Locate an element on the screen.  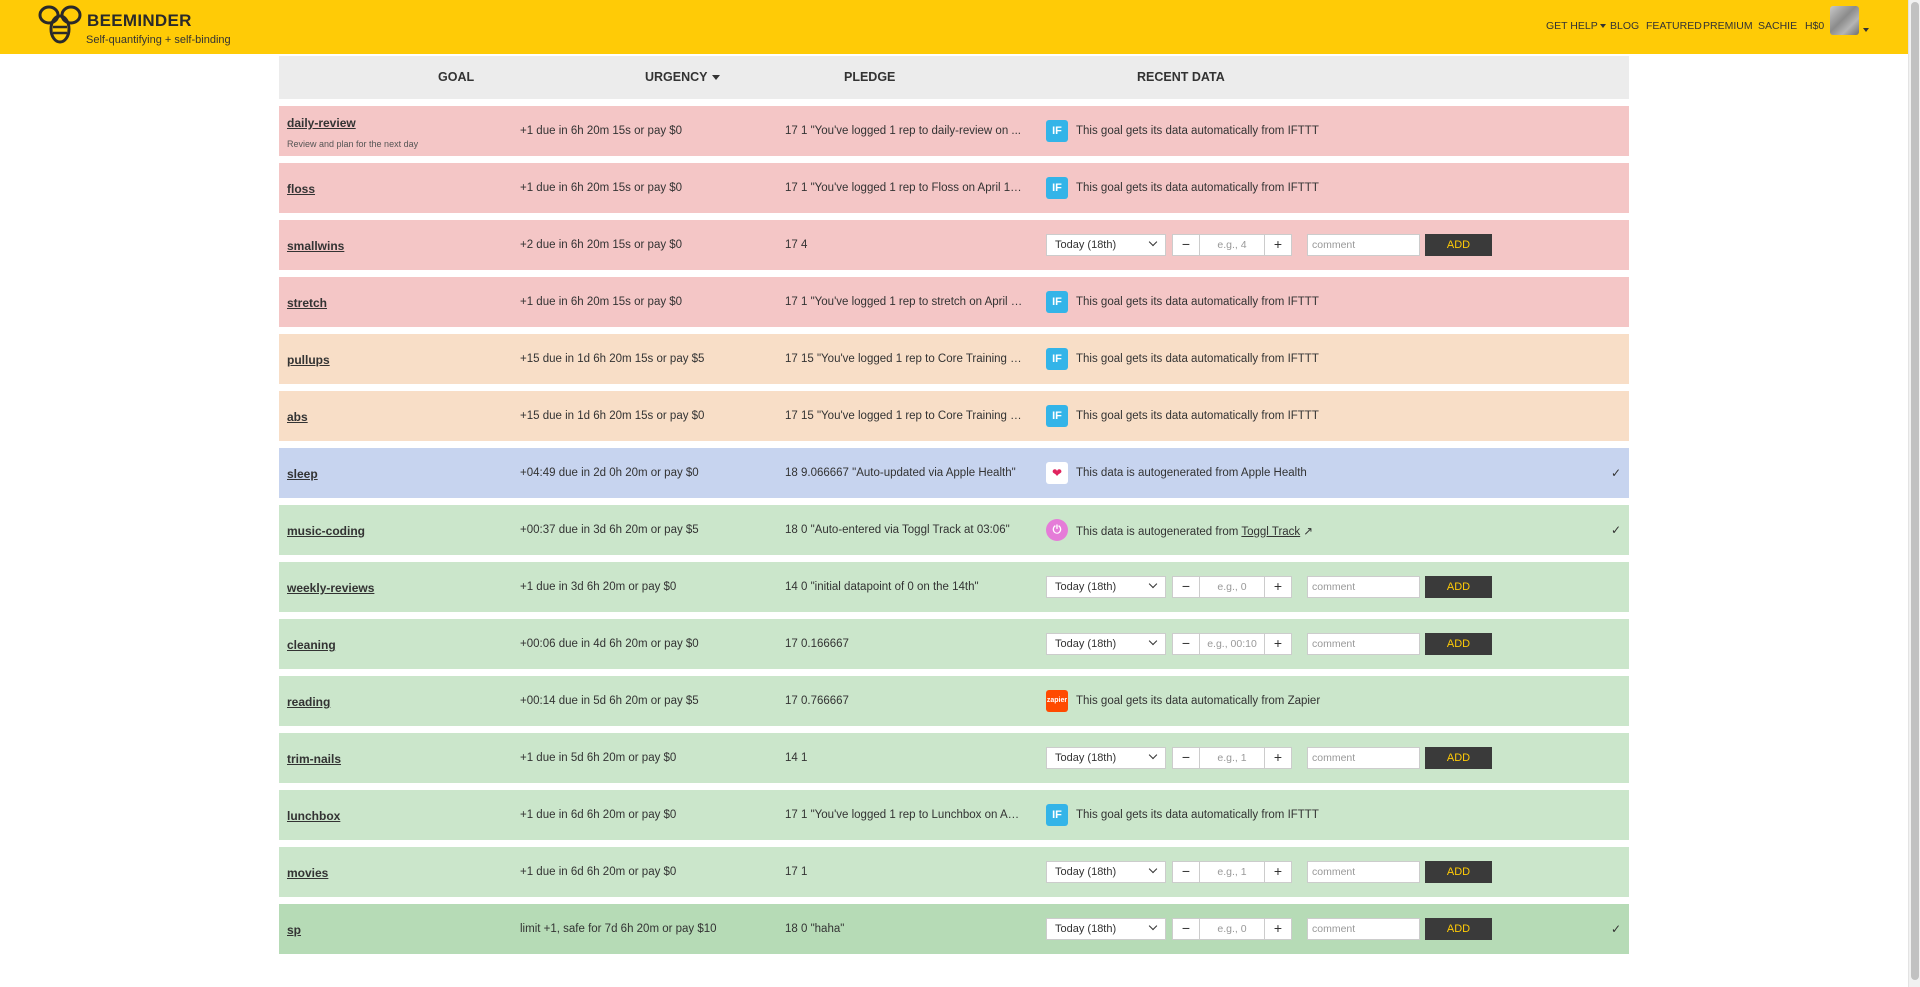
goal-name-link: sp is located at coordinates (294, 930).